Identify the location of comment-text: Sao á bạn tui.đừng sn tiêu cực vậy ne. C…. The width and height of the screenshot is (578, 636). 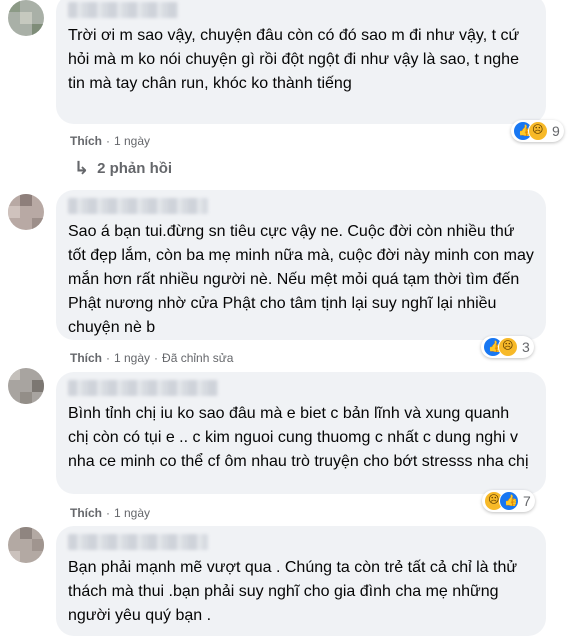
(301, 279).